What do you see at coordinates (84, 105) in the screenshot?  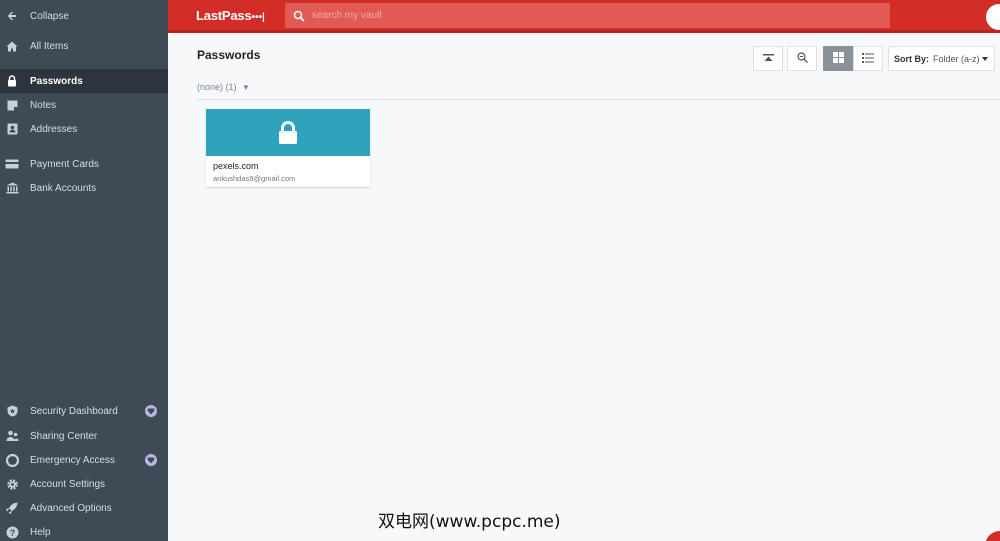 I see `sidebar-item-notes: Notes` at bounding box center [84, 105].